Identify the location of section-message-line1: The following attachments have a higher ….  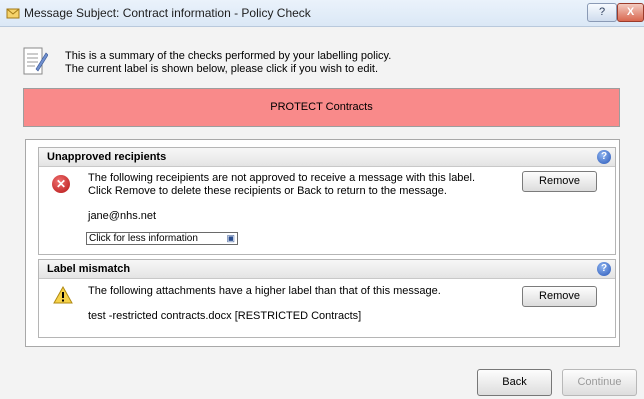
(264, 291).